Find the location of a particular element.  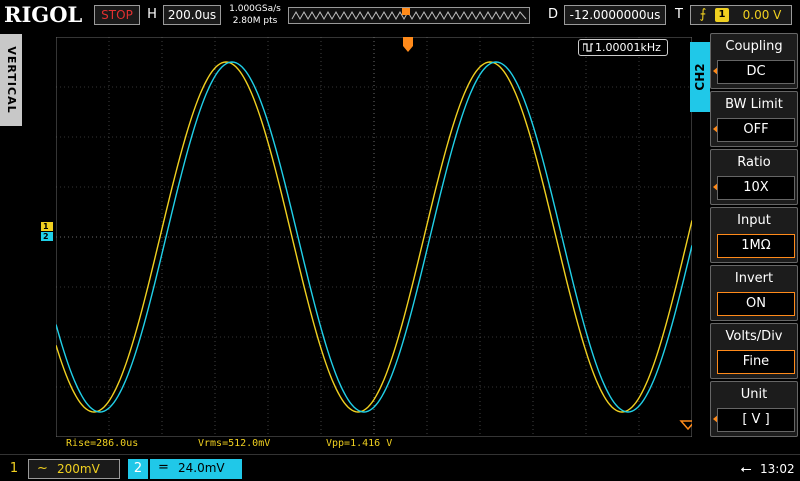

measurement-vrms: Vrms=512.0mV is located at coordinates (258, 444).